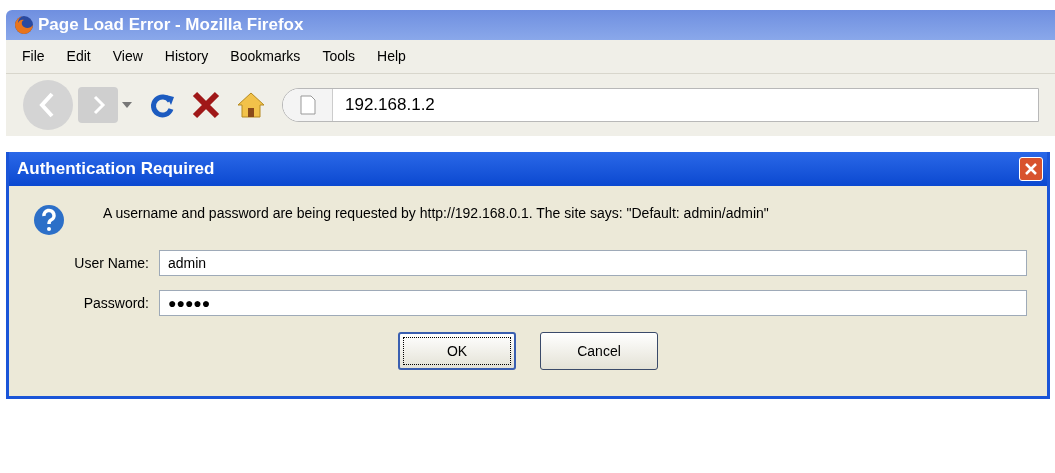 This screenshot has height=473, width=1055. I want to click on address-text: 192.168.1.2, so click(390, 105).